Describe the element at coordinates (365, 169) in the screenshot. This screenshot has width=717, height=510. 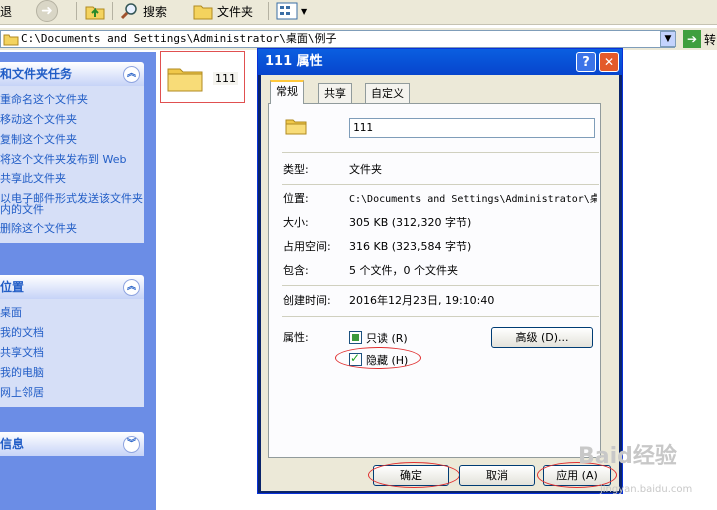
I see `type-value: 文件夹` at that location.